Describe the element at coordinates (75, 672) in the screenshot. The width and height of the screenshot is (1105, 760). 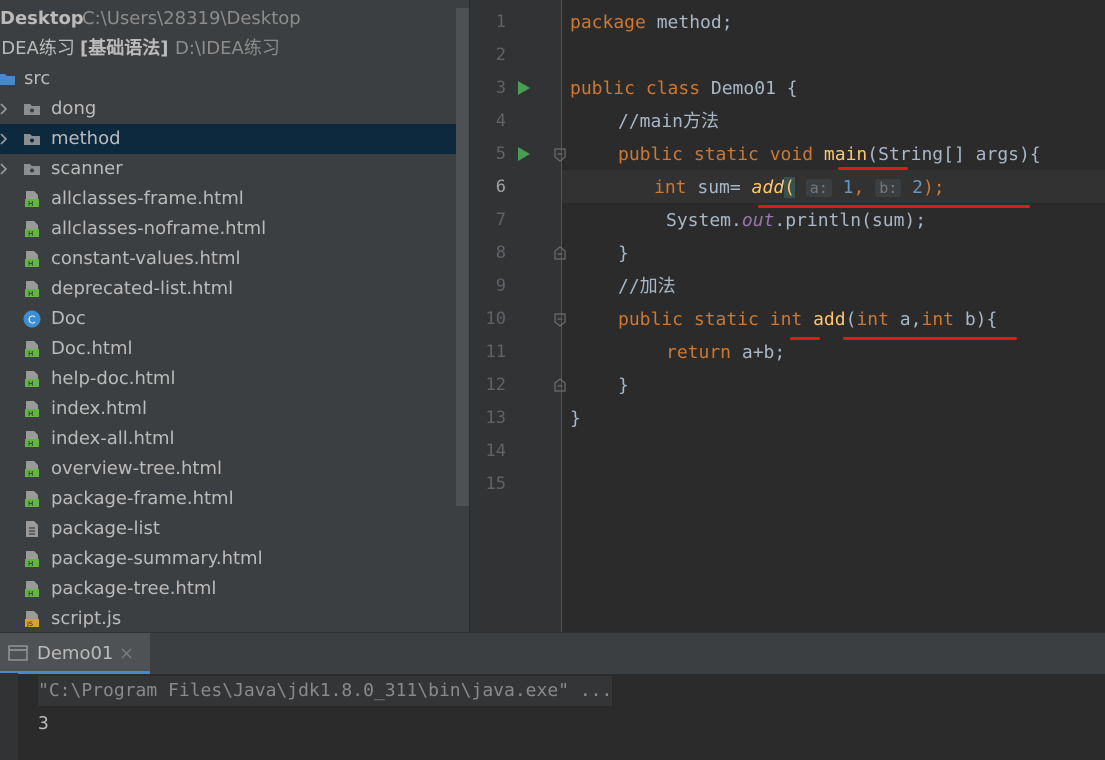
I see `active-tab-indicator` at that location.